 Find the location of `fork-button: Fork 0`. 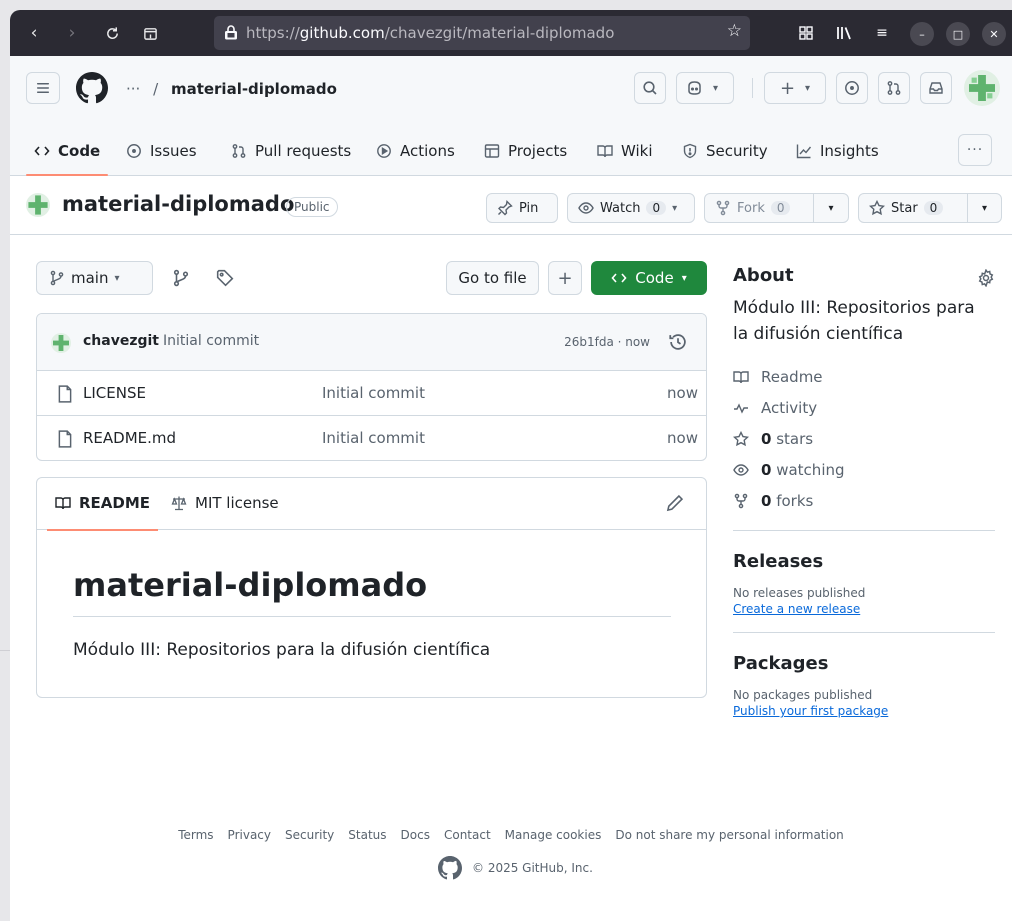

fork-button: Fork 0 is located at coordinates (759, 208).